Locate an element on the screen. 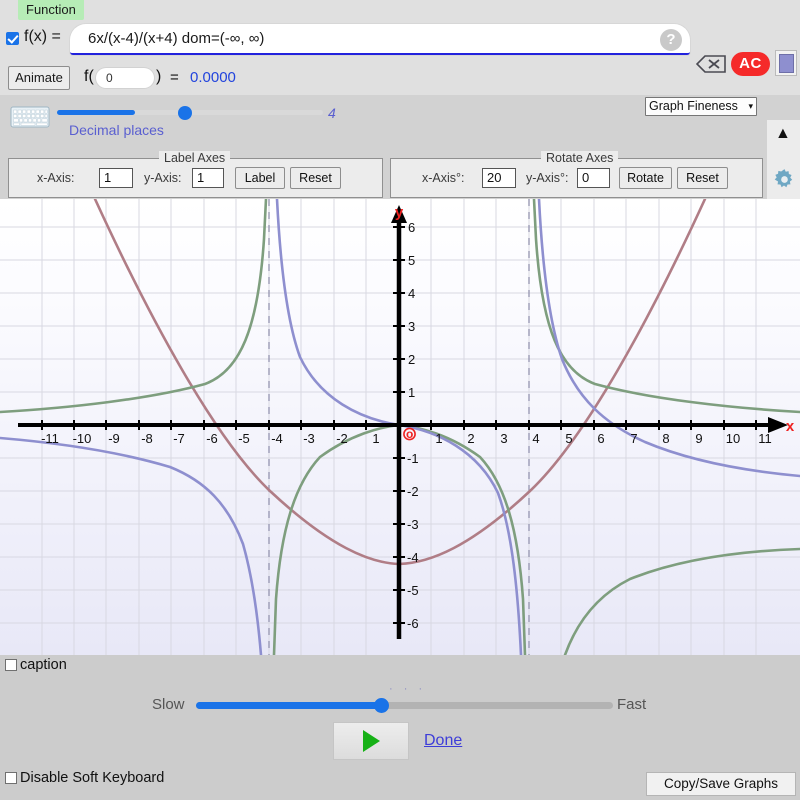  backspace-icon is located at coordinates (711, 64).